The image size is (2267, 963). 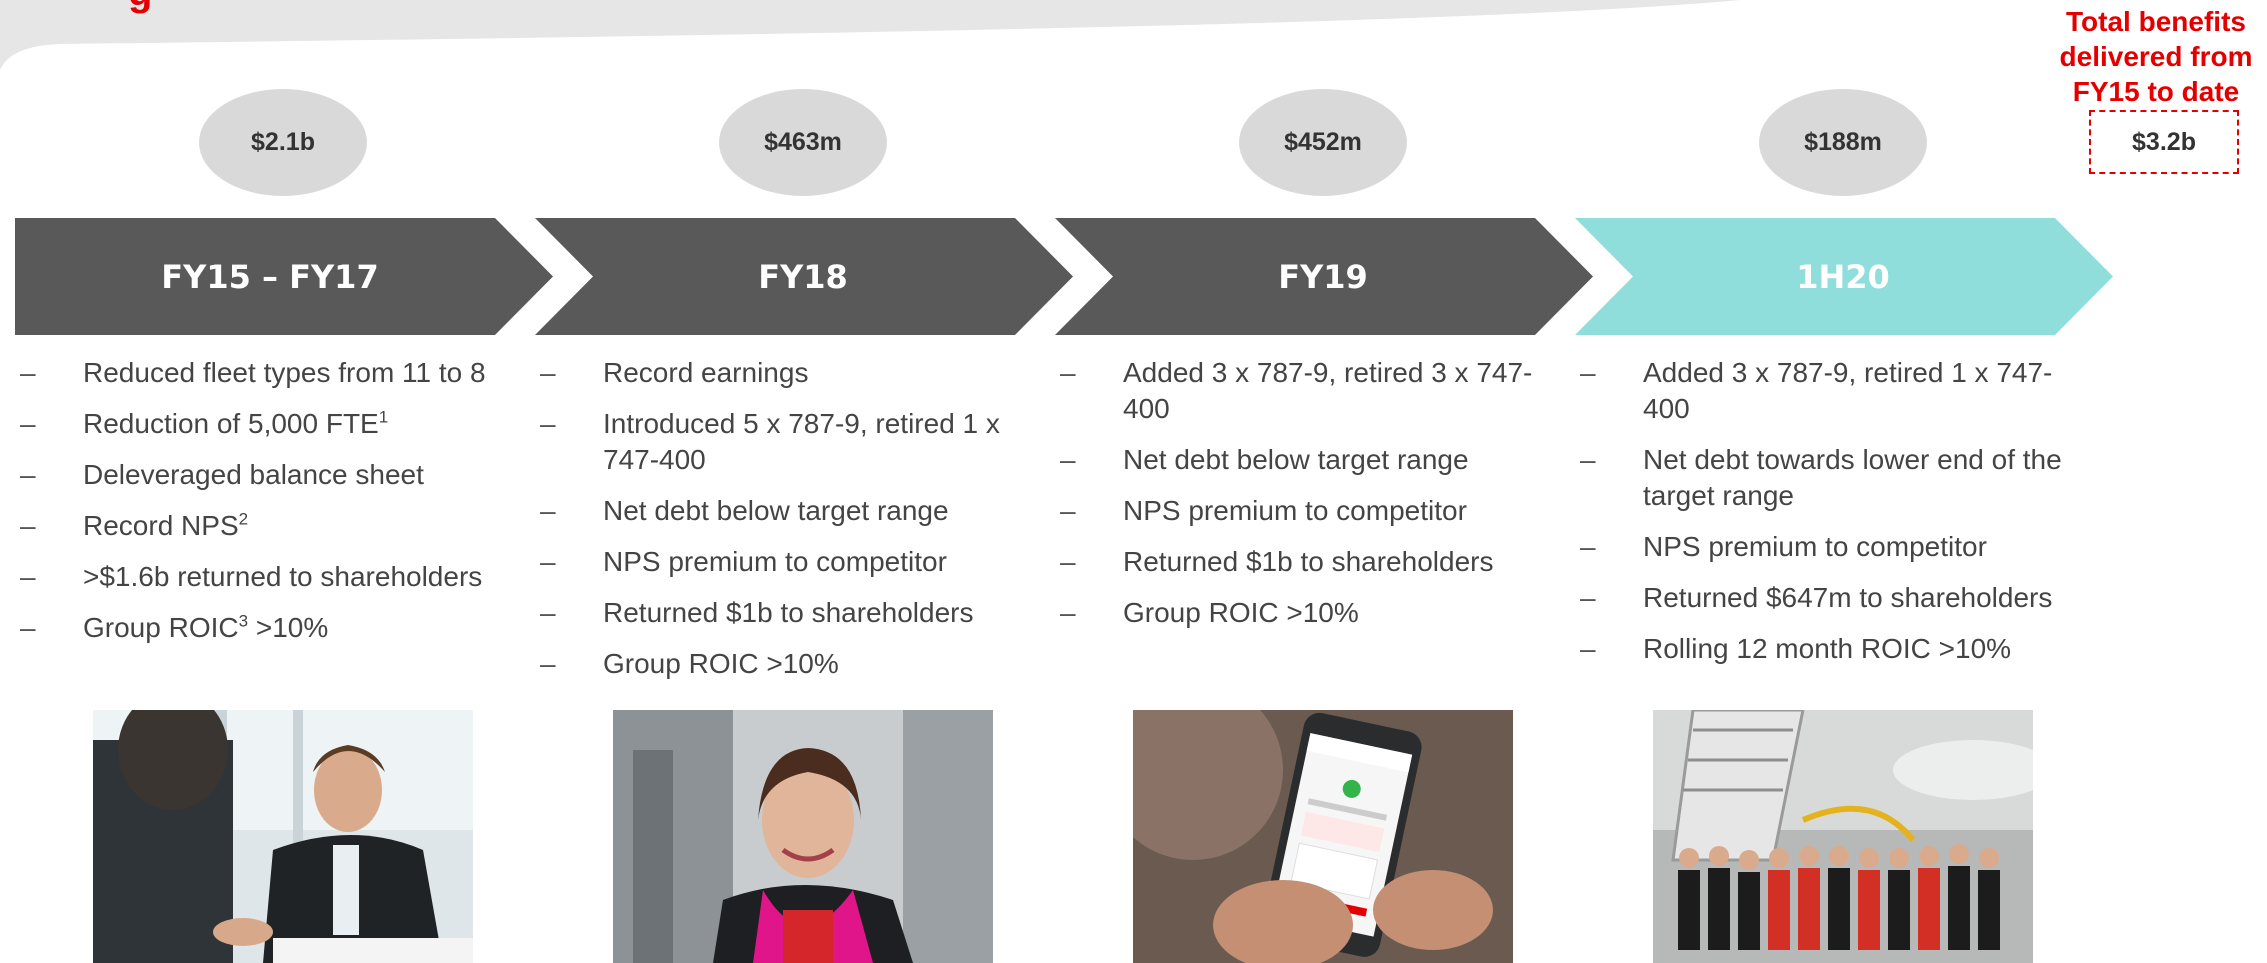 I want to click on period-label-1h20: 1H20, so click(x=1843, y=276).